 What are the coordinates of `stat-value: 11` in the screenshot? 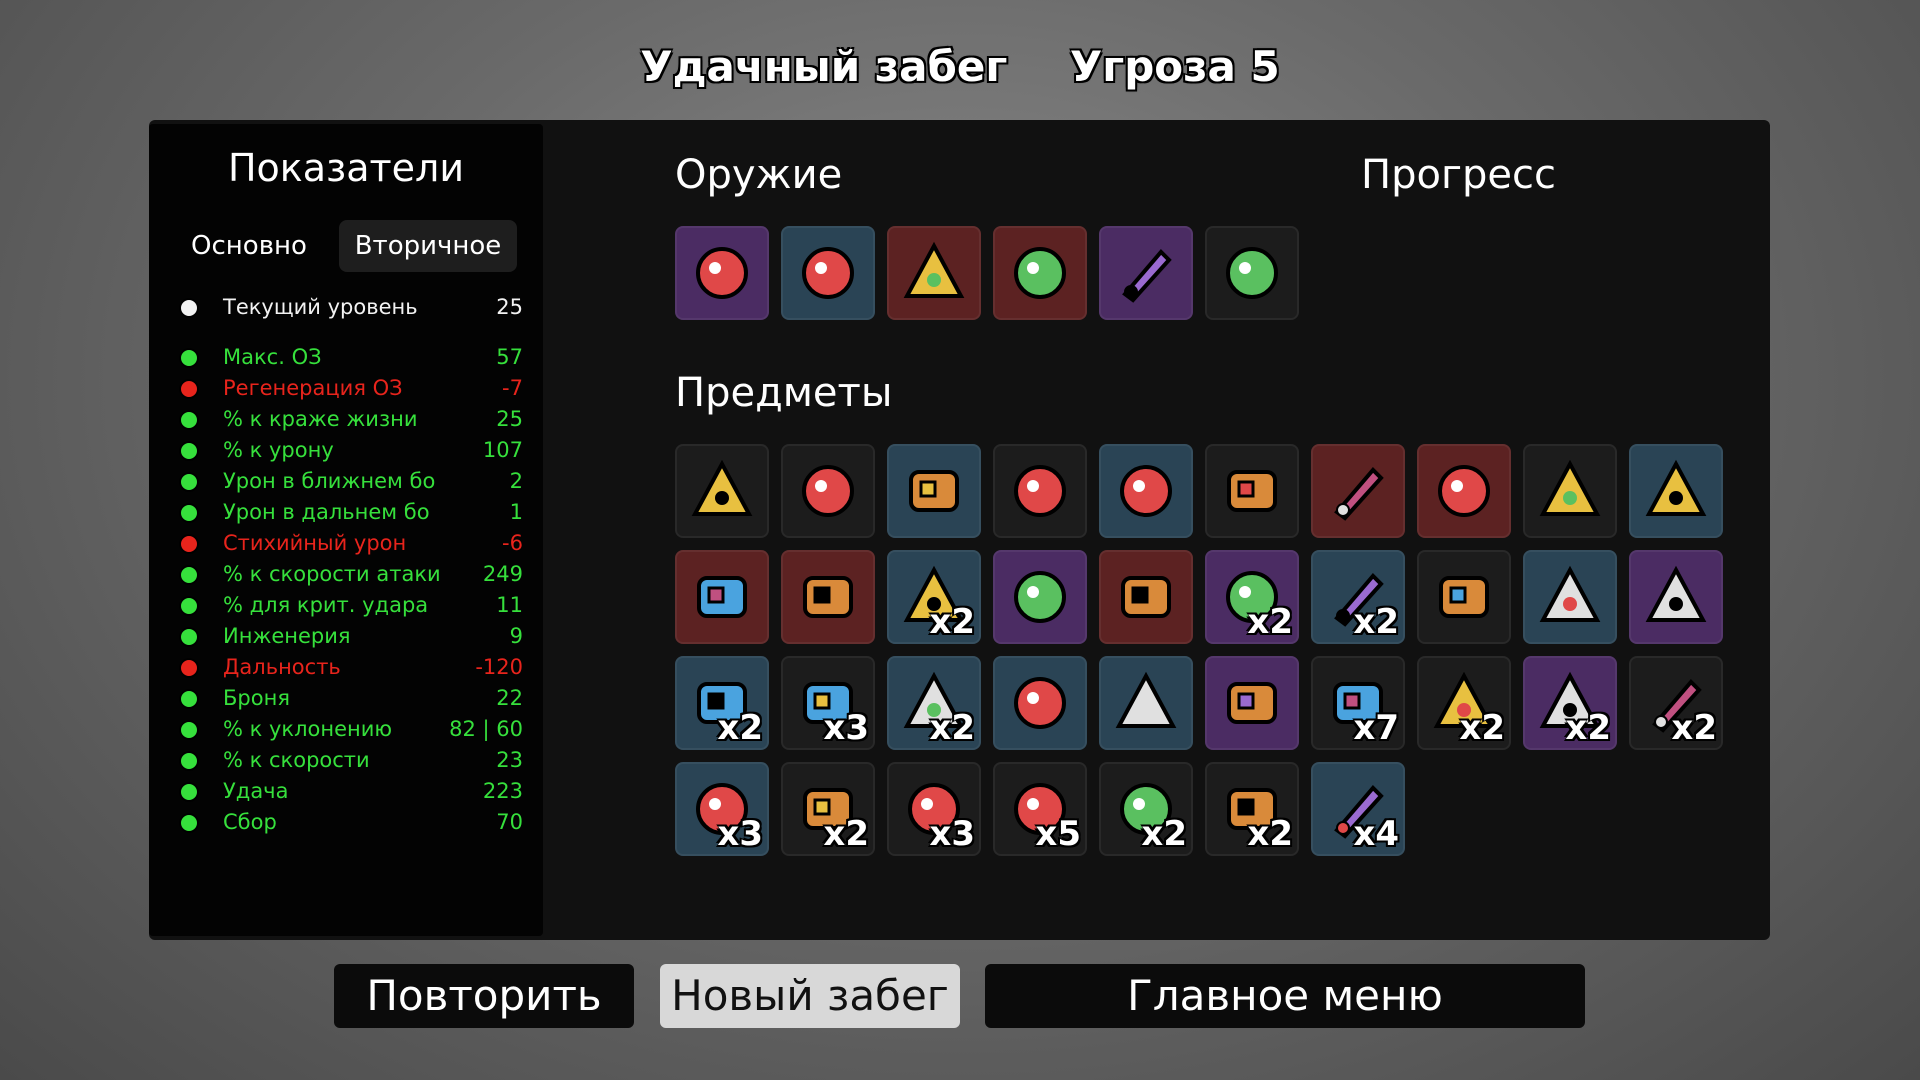 It's located at (509, 605).